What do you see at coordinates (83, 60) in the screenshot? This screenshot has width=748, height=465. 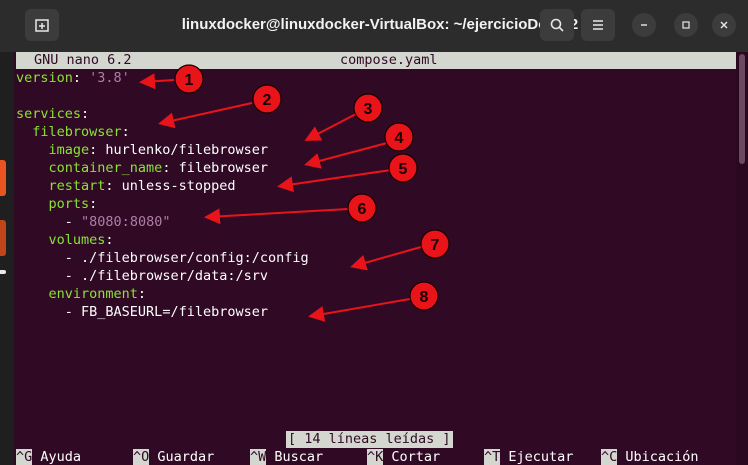 I see `nano-version: GNU nano 6.2` at bounding box center [83, 60].